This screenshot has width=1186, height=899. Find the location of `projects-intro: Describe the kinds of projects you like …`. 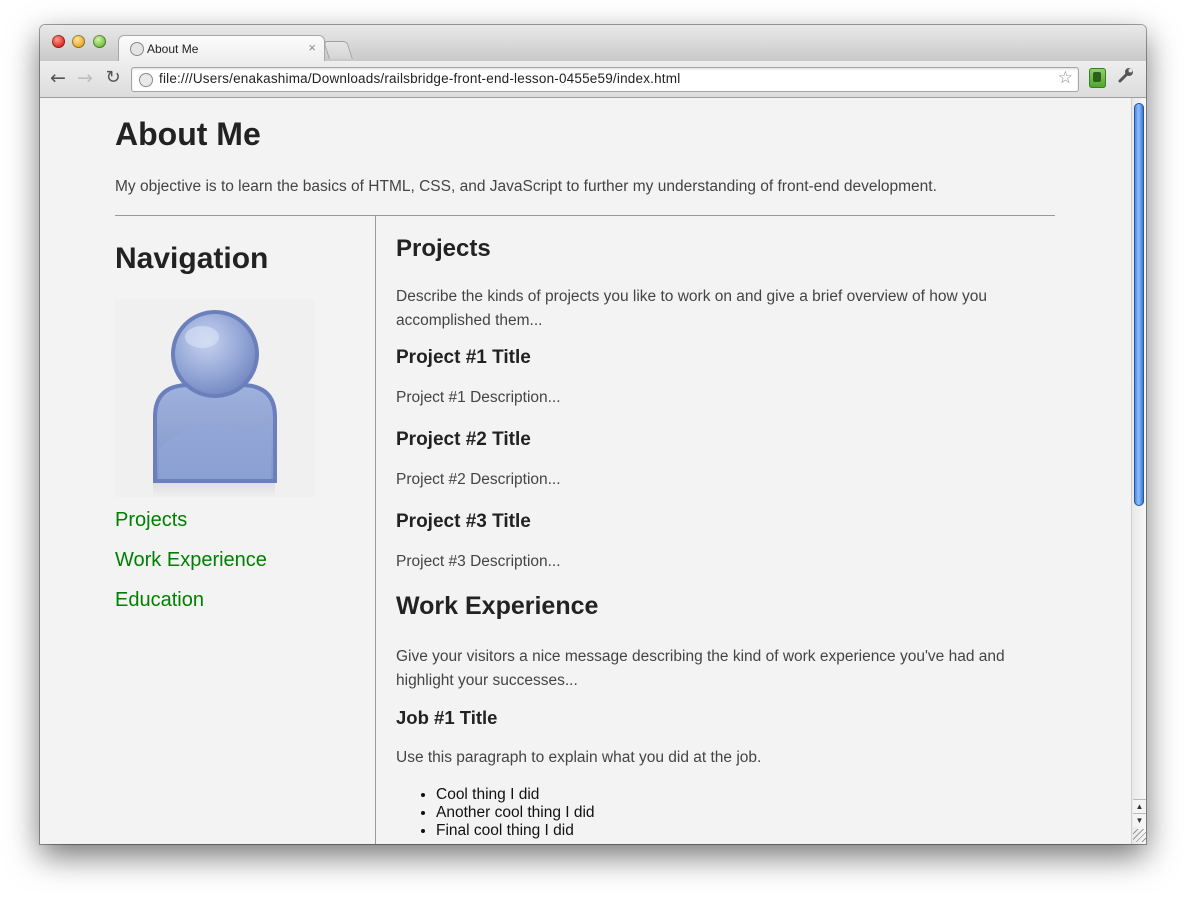

projects-intro: Describe the kinds of projects you like … is located at coordinates (692, 308).